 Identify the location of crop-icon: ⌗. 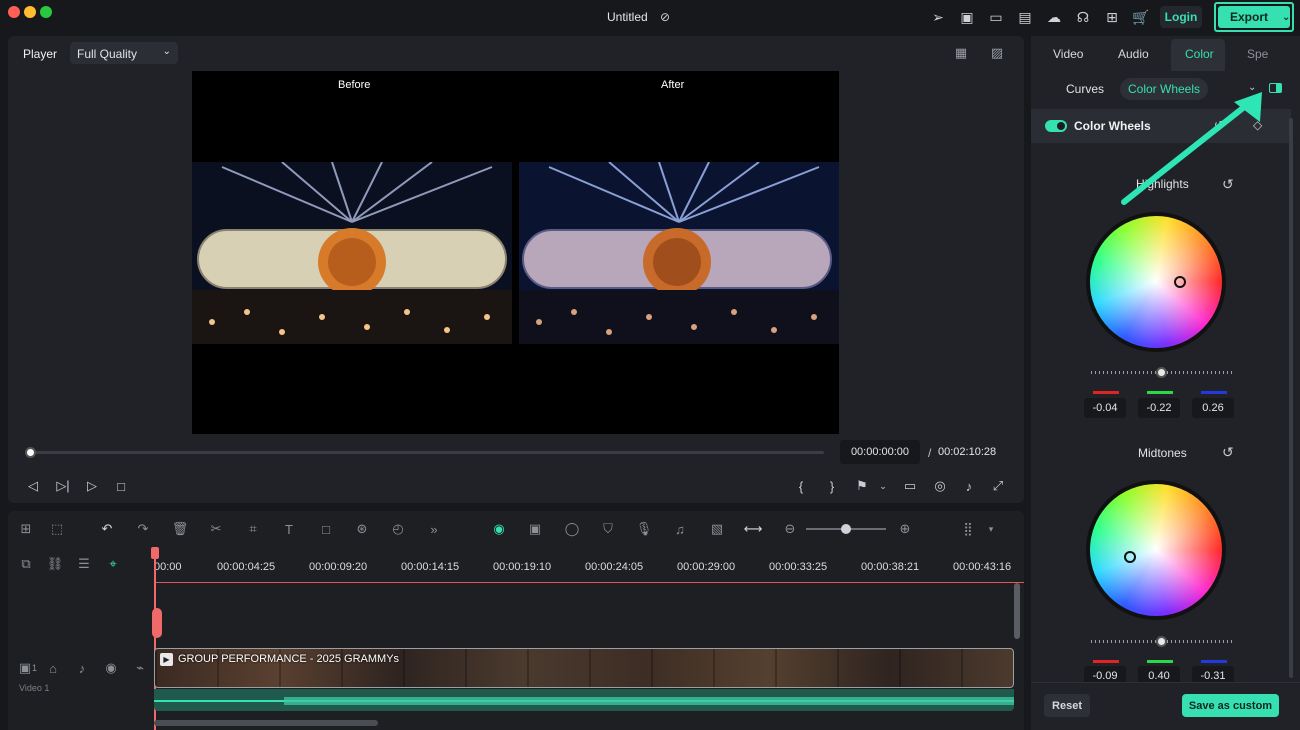
(253, 529).